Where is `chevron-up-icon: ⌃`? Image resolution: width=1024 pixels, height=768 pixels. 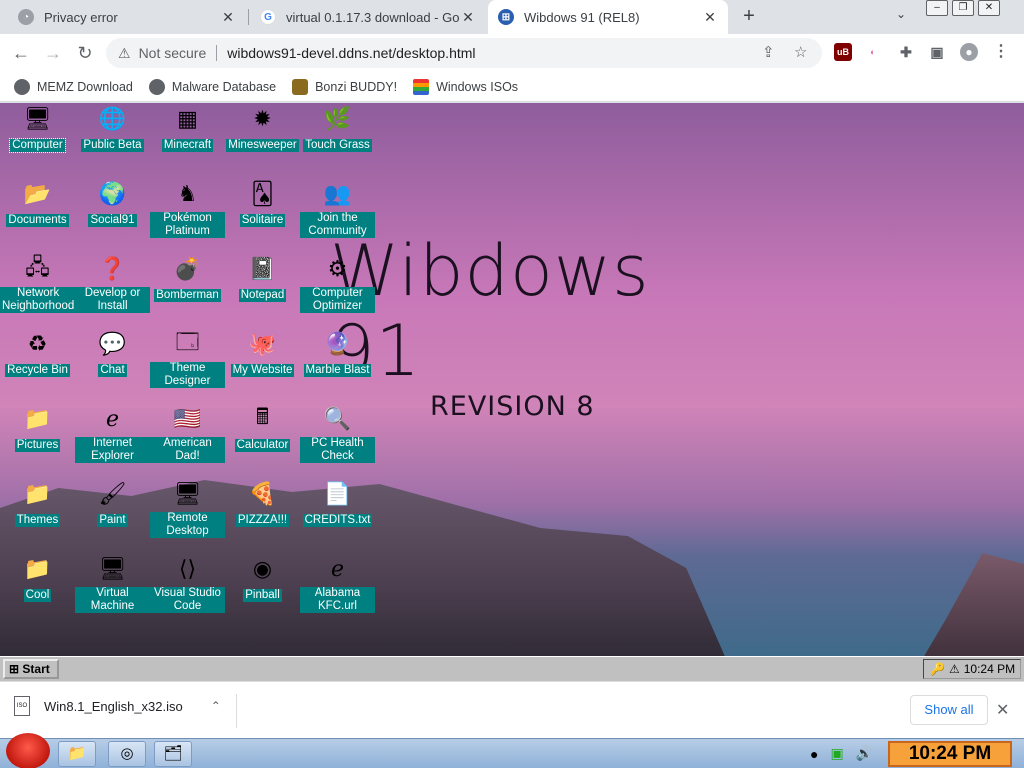
chevron-up-icon: ⌃ is located at coordinates (216, 706).